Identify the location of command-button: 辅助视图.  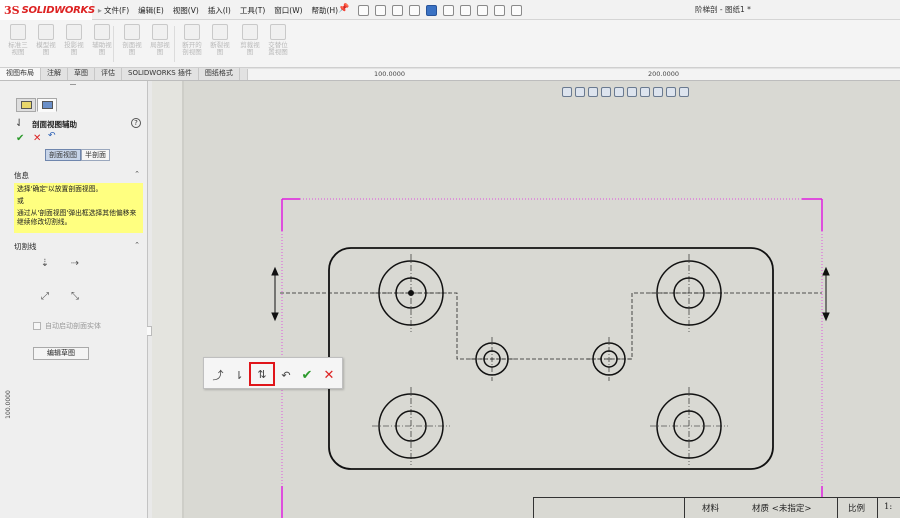
(102, 40).